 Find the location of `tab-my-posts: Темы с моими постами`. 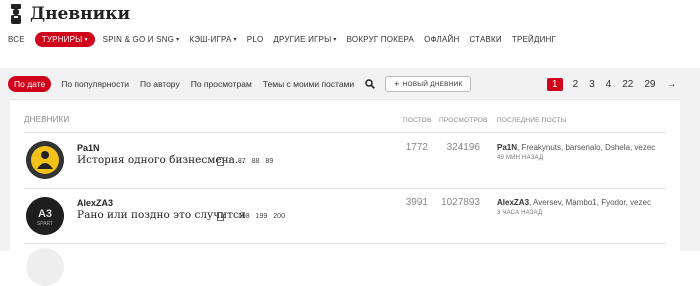

tab-my-posts: Темы с моими постами is located at coordinates (308, 84).